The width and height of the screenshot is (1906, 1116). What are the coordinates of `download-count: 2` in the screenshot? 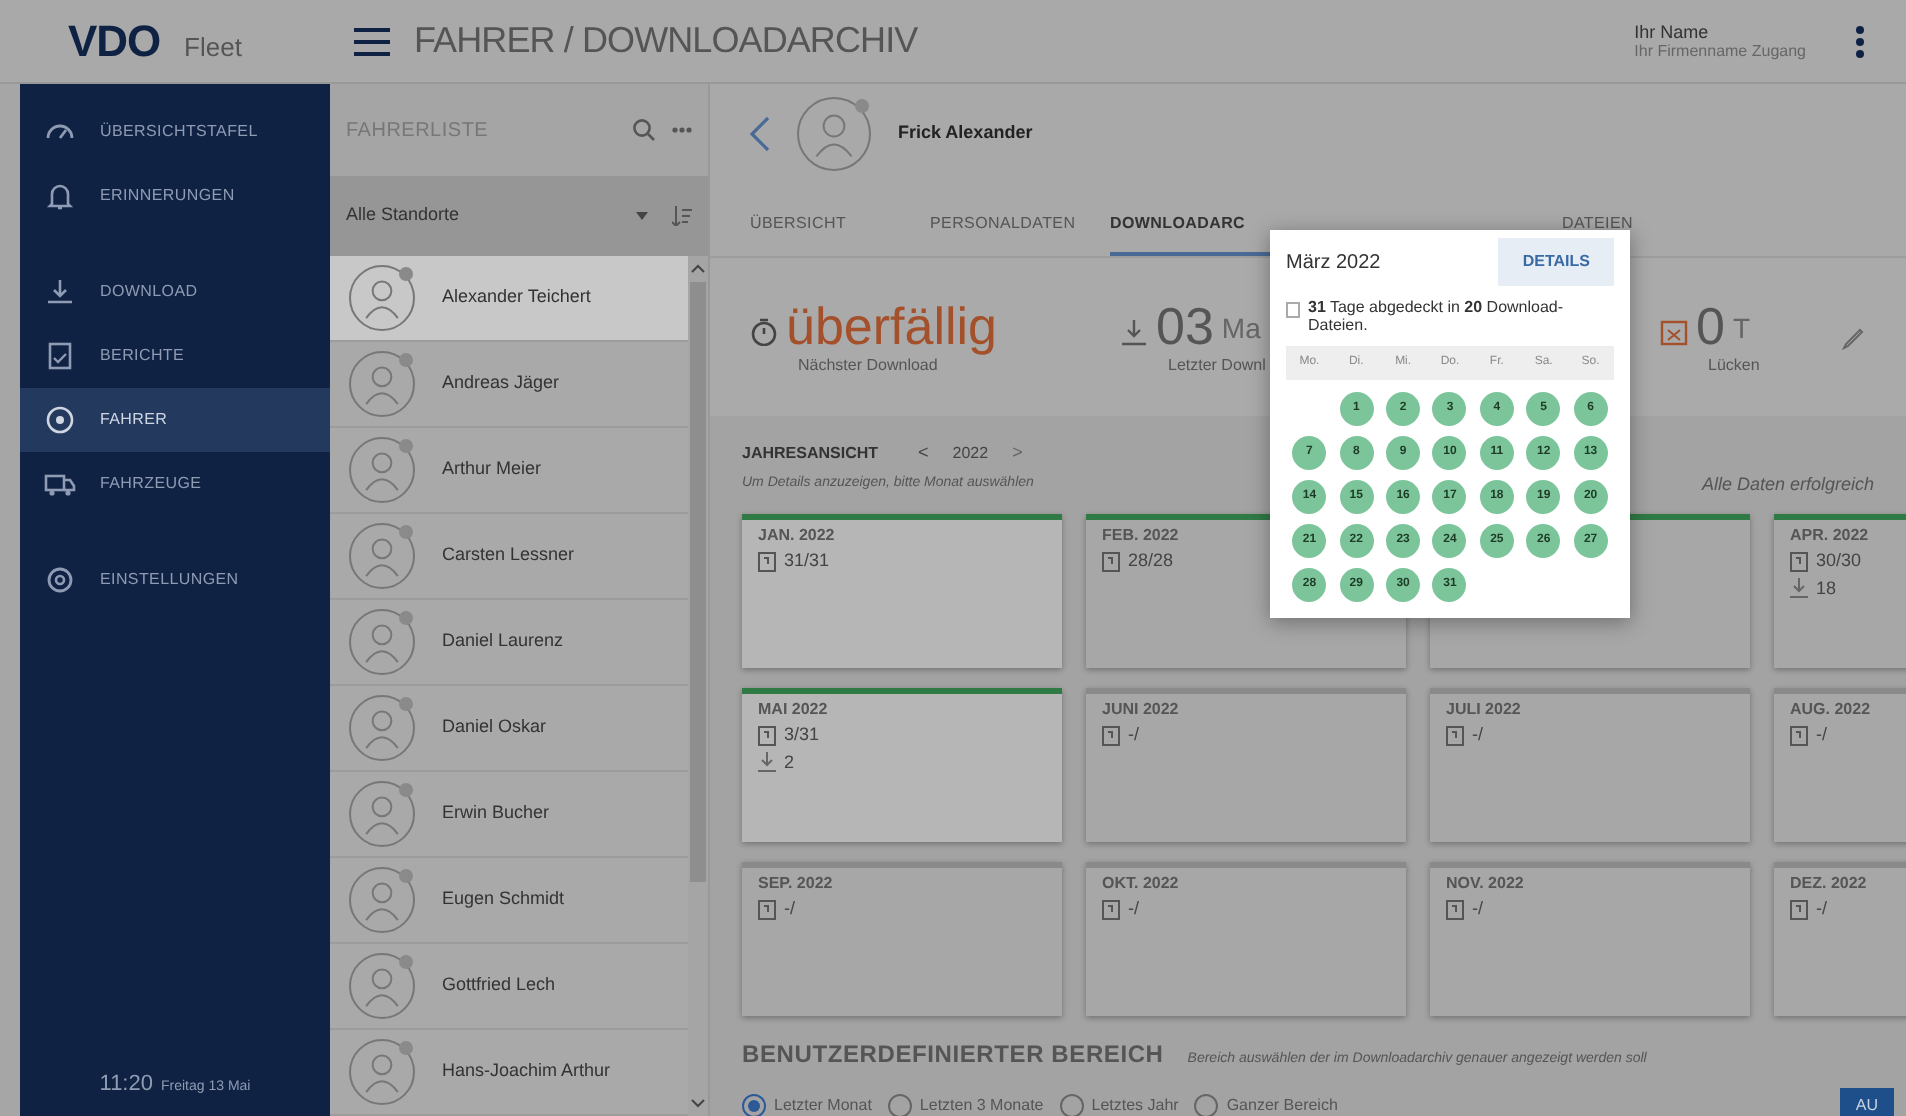 It's located at (789, 762).